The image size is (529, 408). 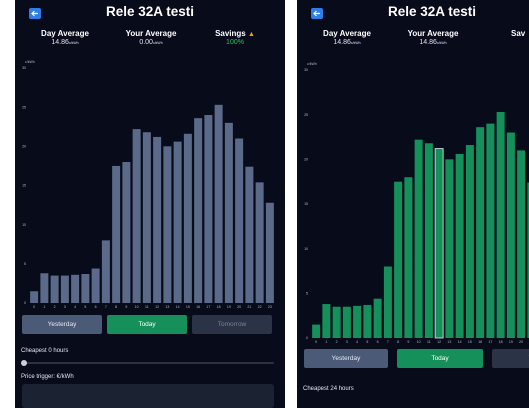 I want to click on y-tick-label: 0, so click(x=25, y=303).